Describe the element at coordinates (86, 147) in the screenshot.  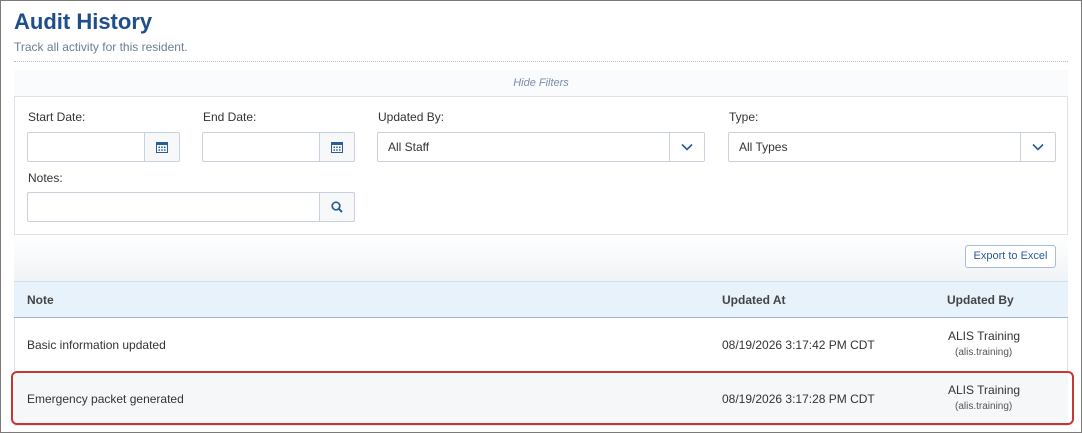
I see `start-date-input` at that location.